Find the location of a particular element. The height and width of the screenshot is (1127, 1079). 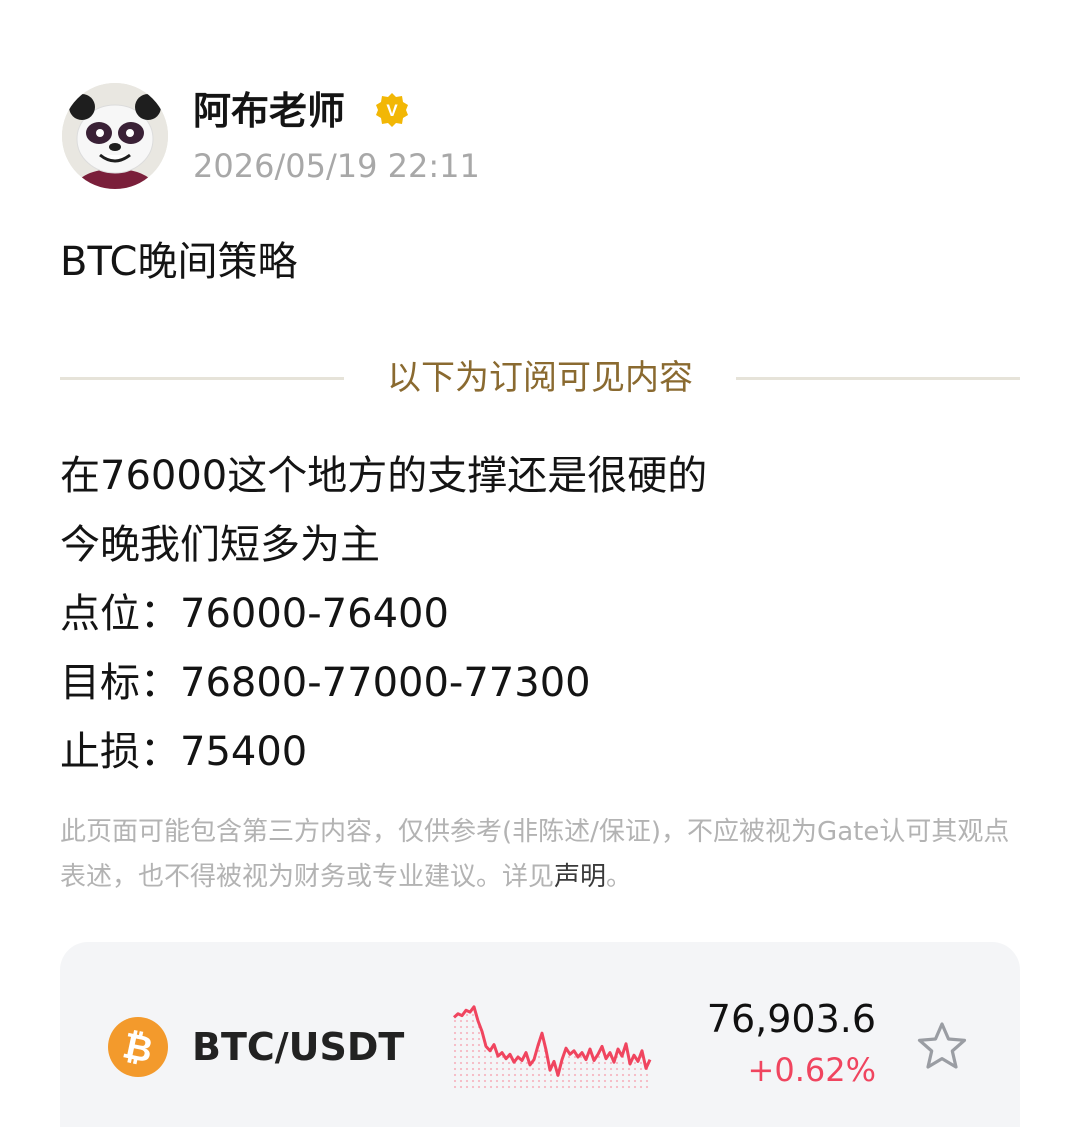

price-sparkline is located at coordinates (552, 1047).